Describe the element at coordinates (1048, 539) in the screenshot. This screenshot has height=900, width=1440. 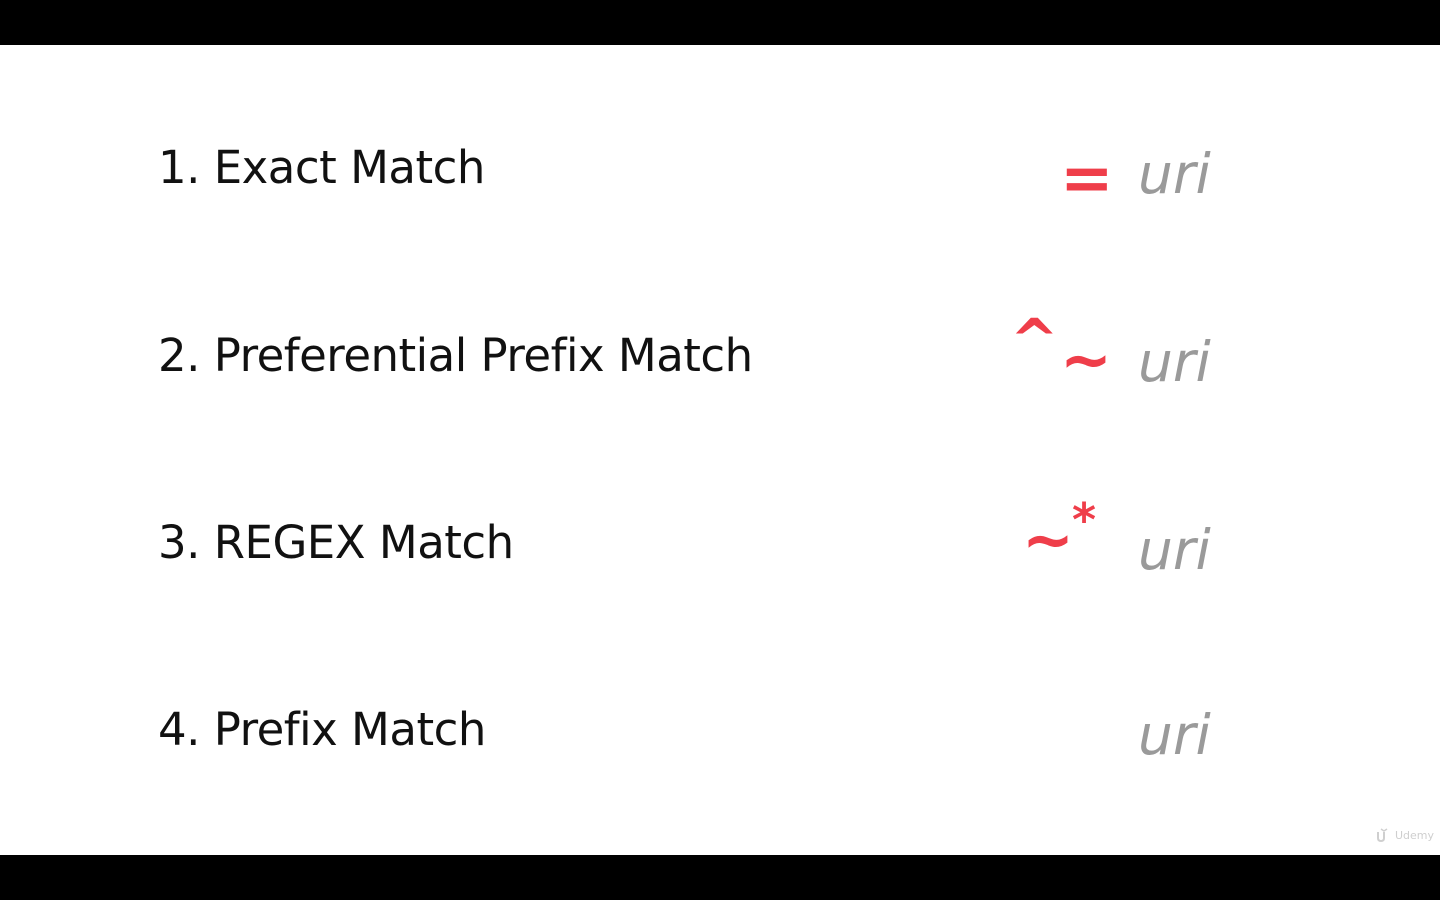
I see `modifier-tilde-regex: ~` at that location.